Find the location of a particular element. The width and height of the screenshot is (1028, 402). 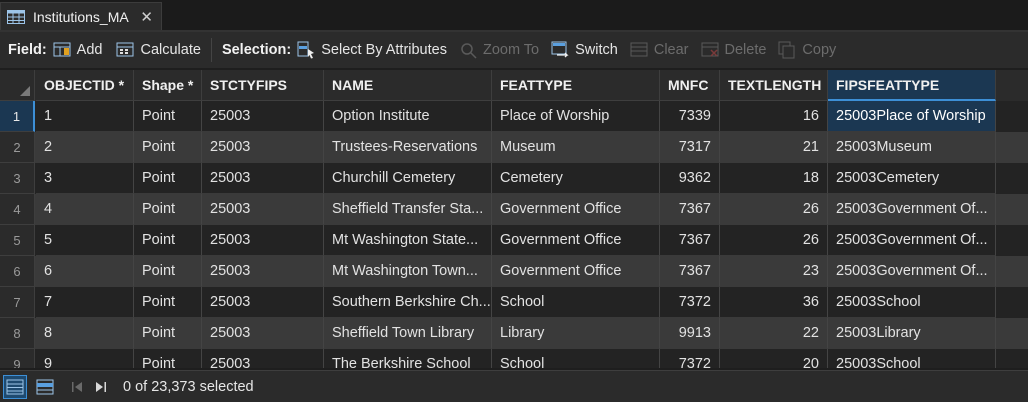

column-header-textlength: TEXTLENGTH is located at coordinates (774, 85).